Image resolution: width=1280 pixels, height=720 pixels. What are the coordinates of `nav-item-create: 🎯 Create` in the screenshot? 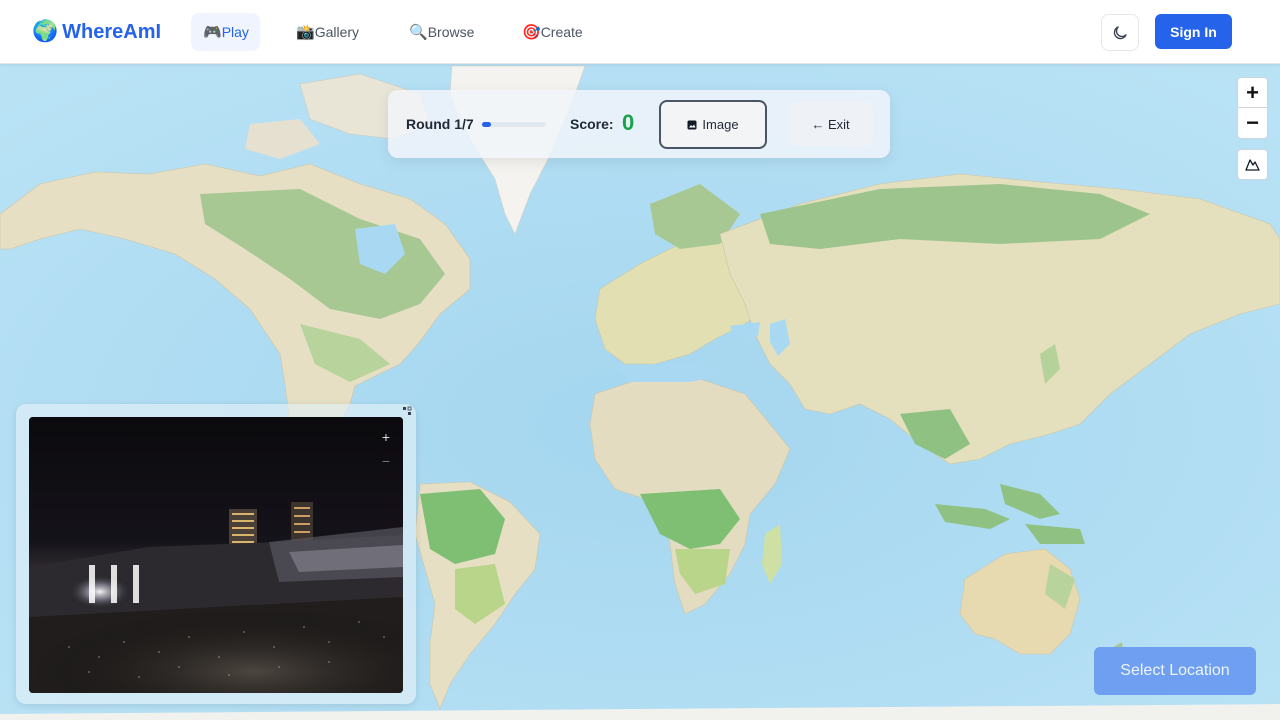 It's located at (552, 32).